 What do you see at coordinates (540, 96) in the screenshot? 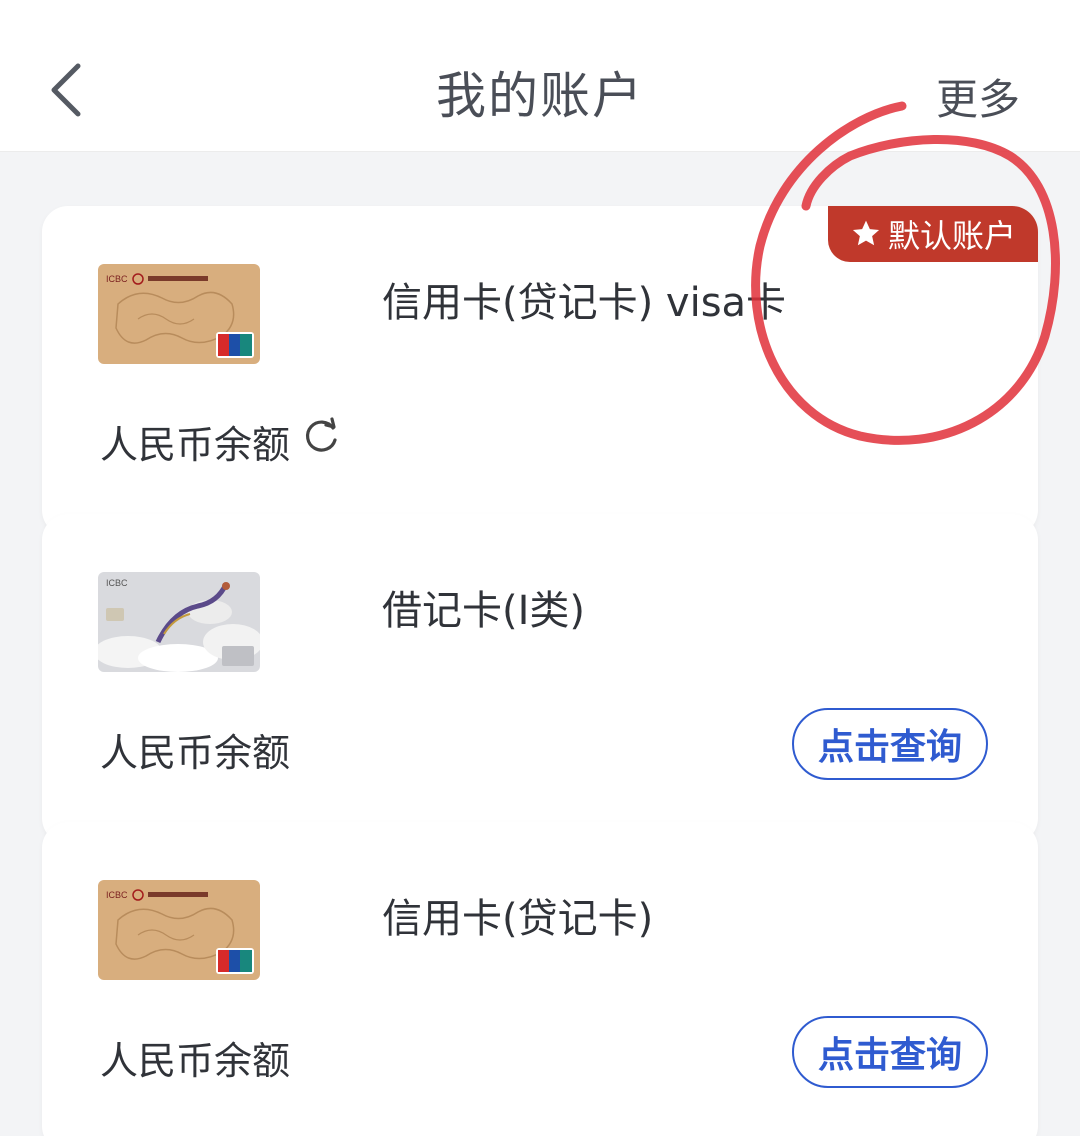
I see `page-title: 我的账户` at bounding box center [540, 96].